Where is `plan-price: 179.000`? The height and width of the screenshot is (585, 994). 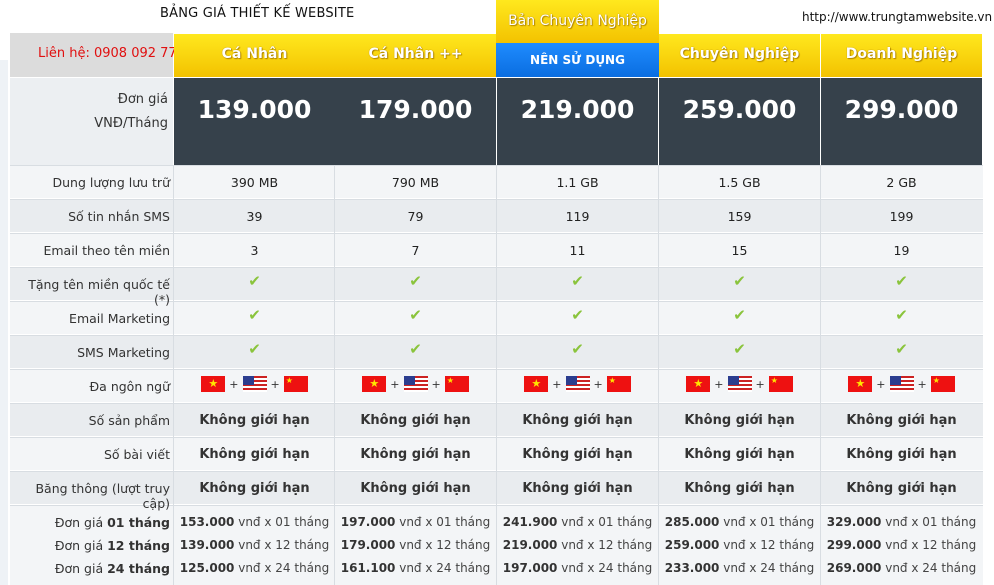 plan-price: 179.000 is located at coordinates (415, 109).